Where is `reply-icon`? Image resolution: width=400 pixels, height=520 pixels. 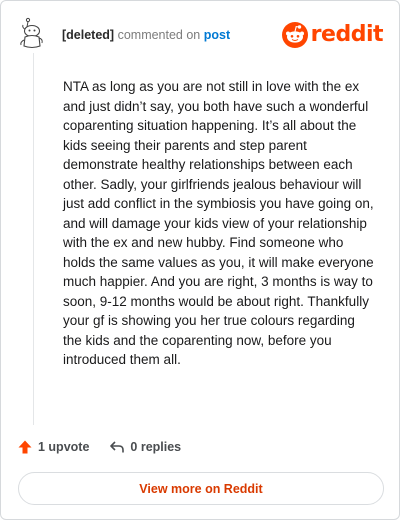 reply-icon is located at coordinates (117, 447).